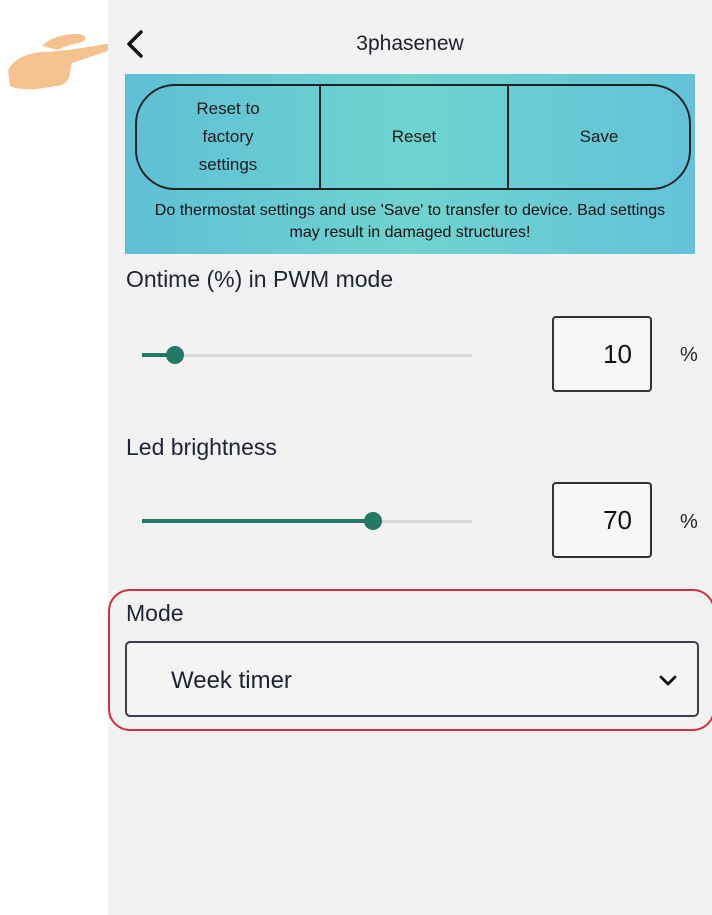 The width and height of the screenshot is (712, 915). I want to click on action-button-group: Reset to factory settings Reset Save, so click(413, 137).